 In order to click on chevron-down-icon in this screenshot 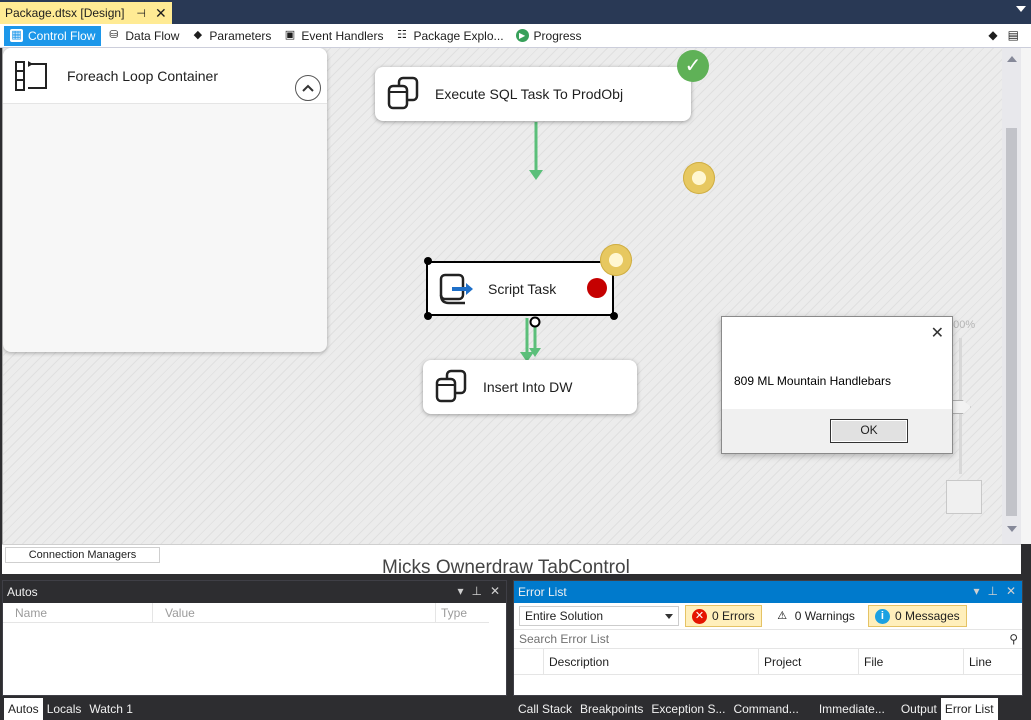, I will do `click(669, 616)`.